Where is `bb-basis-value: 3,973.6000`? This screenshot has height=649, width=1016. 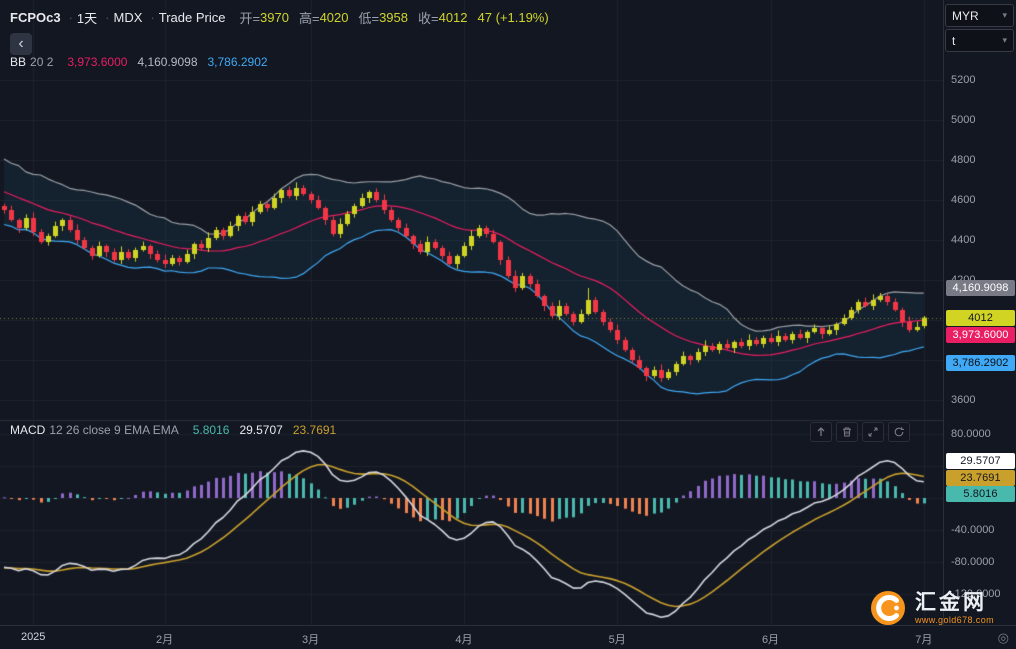
bb-basis-value: 3,973.6000 is located at coordinates (97, 62).